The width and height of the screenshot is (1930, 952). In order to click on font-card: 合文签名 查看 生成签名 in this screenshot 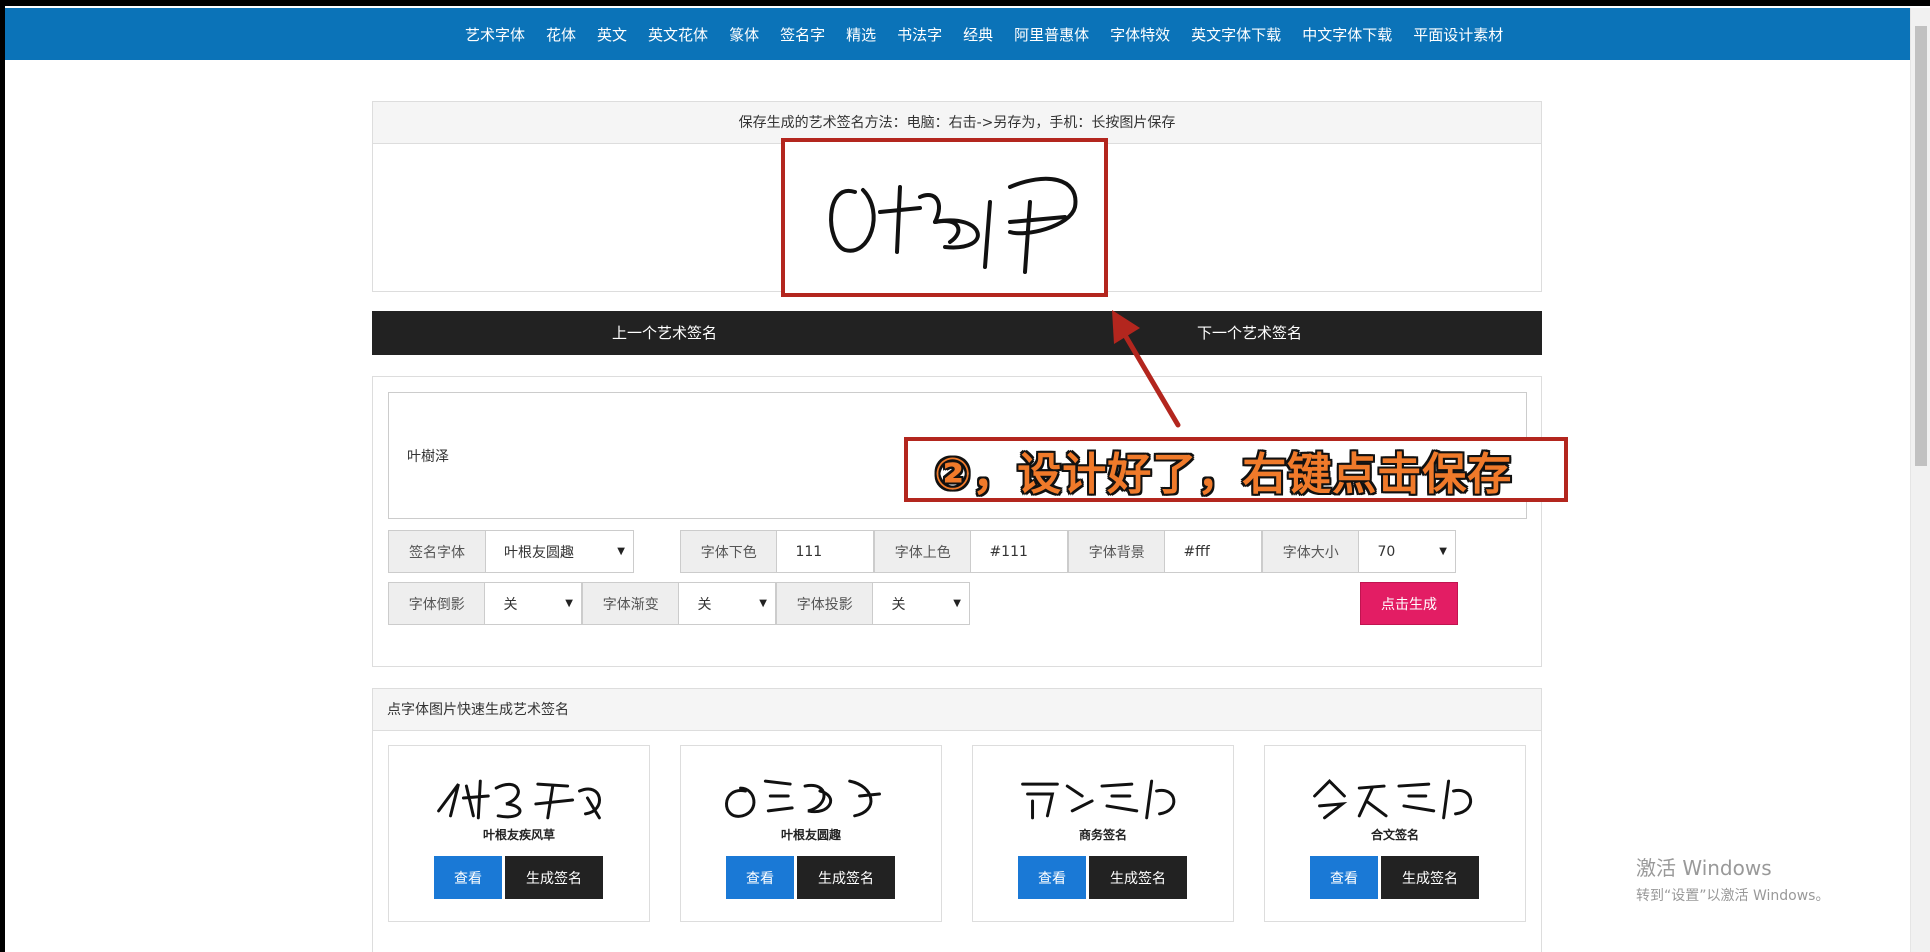, I will do `click(1395, 833)`.